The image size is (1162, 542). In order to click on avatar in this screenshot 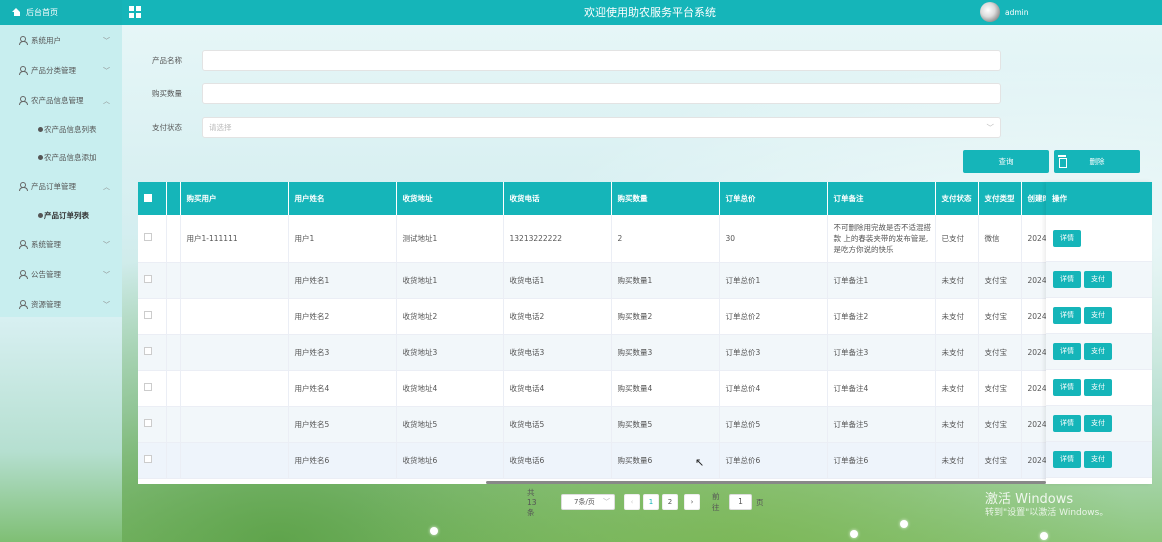, I will do `click(990, 12)`.